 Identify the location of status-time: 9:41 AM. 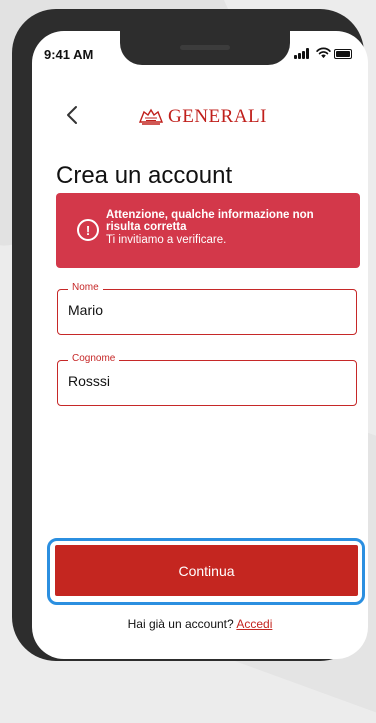
(69, 54).